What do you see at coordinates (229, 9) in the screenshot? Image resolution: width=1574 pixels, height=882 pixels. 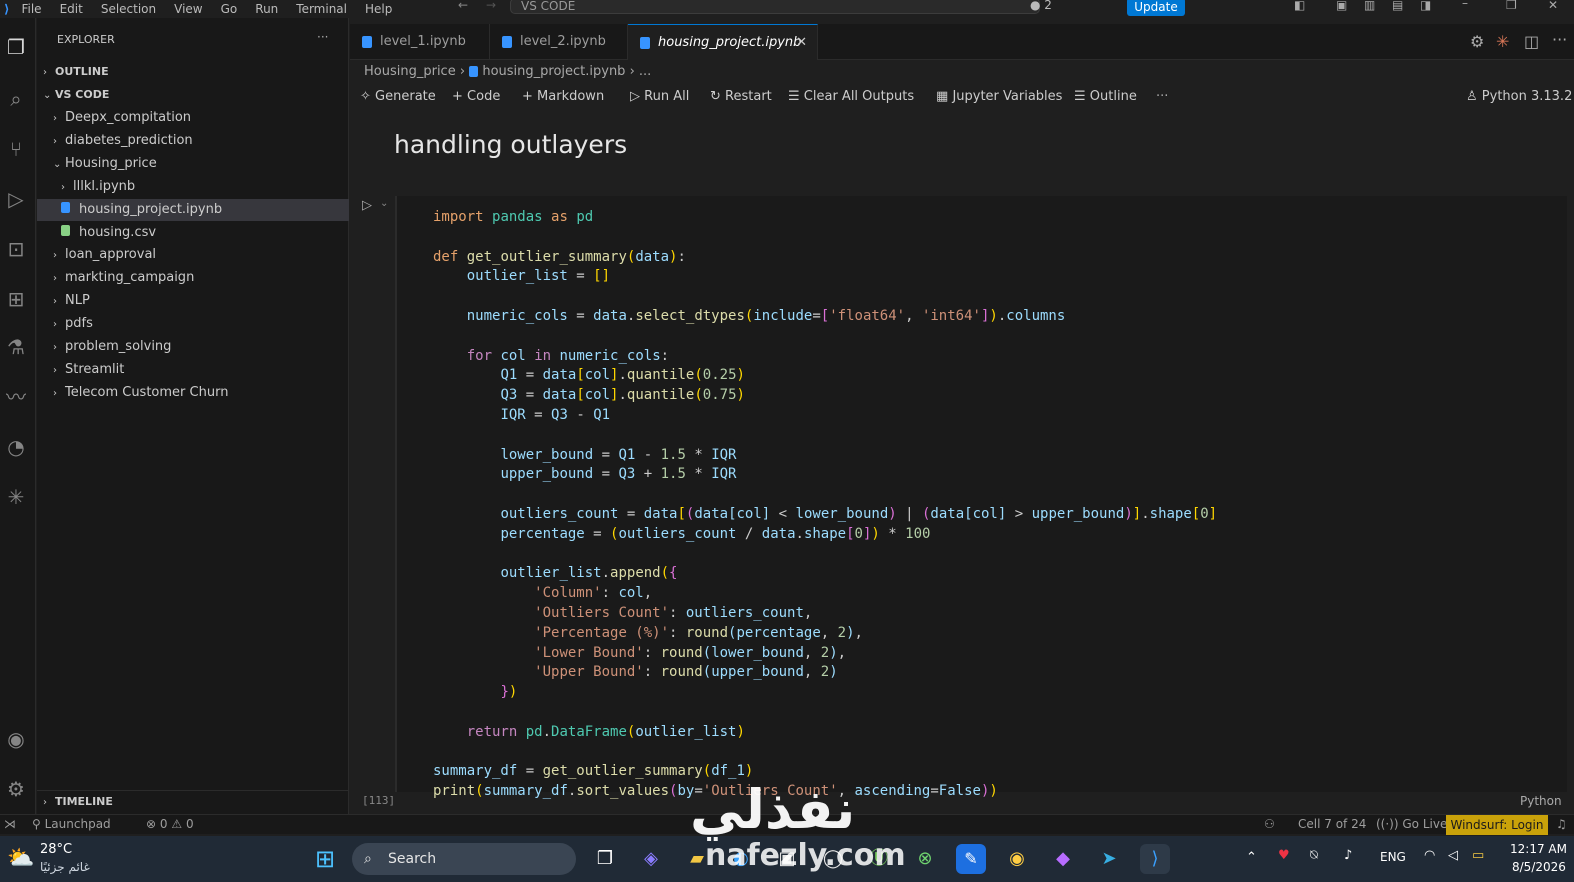 I see `menu-item-go: Go` at bounding box center [229, 9].